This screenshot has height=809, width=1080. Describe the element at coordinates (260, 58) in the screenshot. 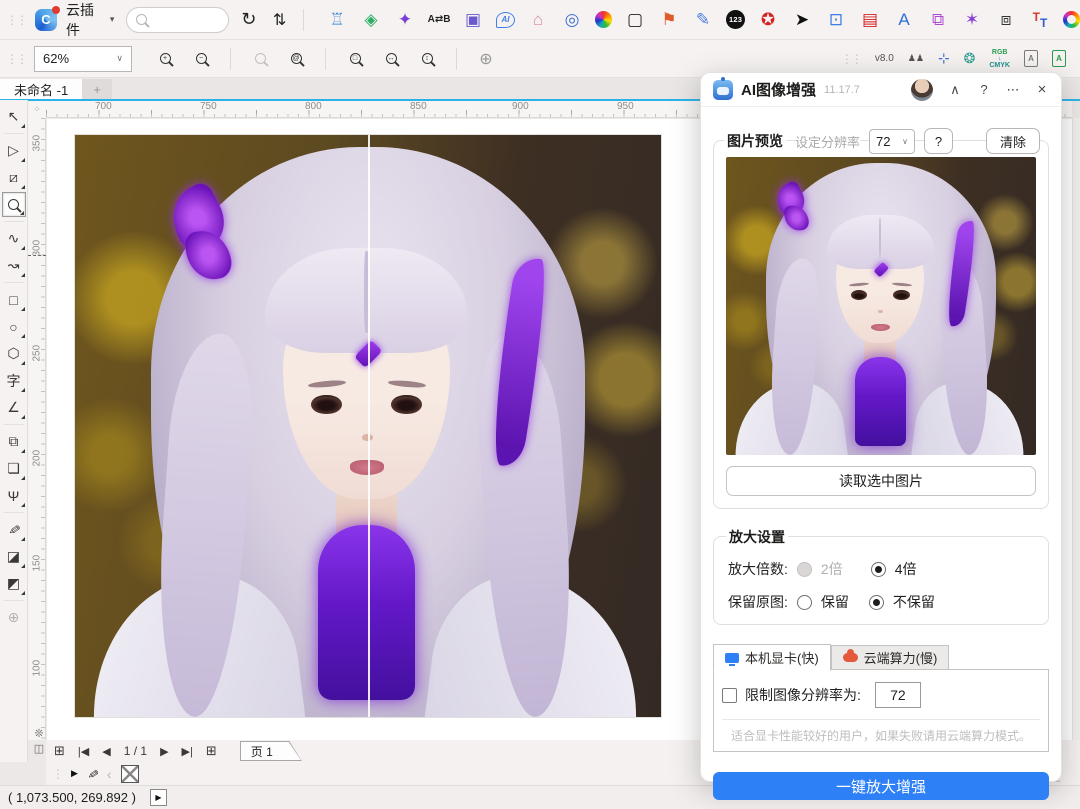

I see `zoom-selected-icon` at that location.